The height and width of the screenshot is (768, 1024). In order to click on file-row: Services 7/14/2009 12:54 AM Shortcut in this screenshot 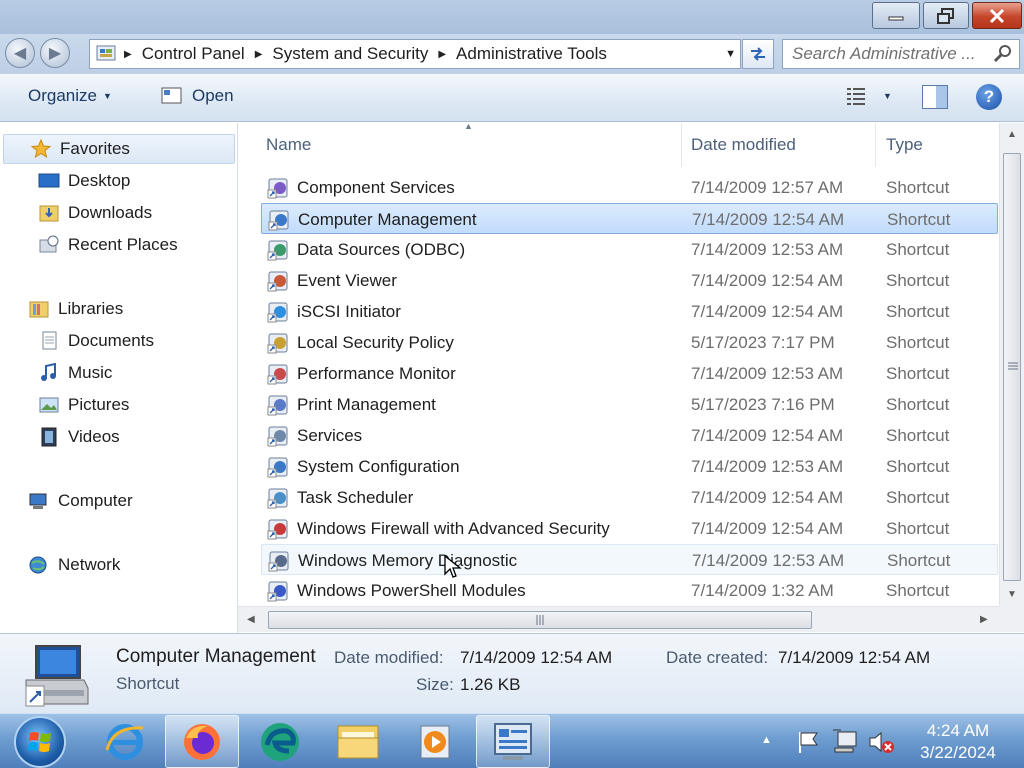, I will do `click(629, 435)`.